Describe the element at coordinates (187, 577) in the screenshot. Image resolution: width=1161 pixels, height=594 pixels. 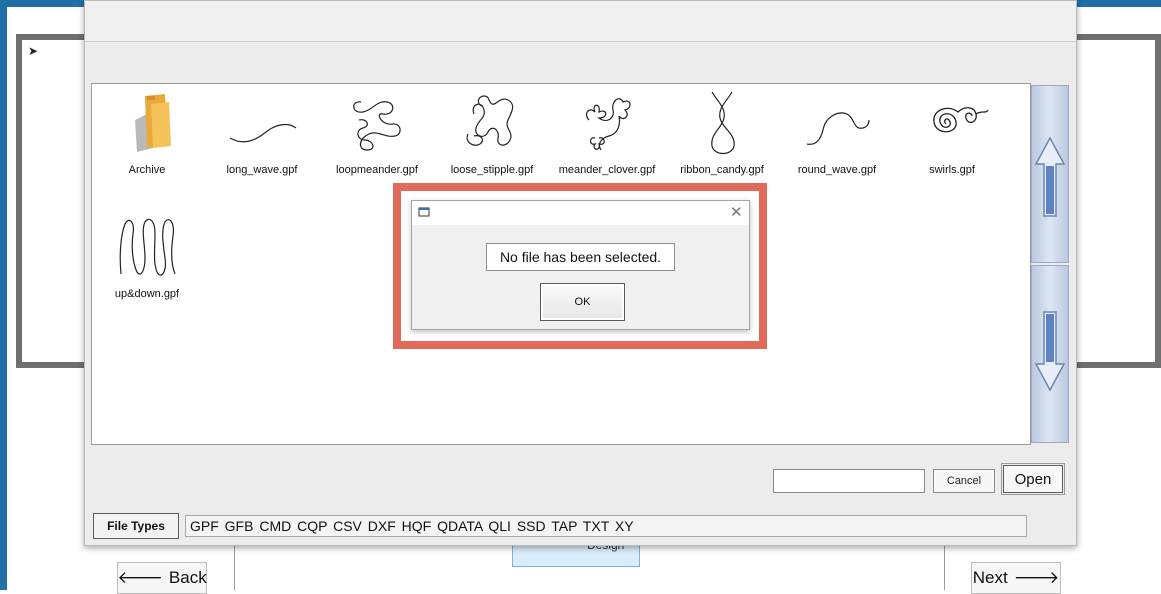
I see `back-button-label: Back` at that location.